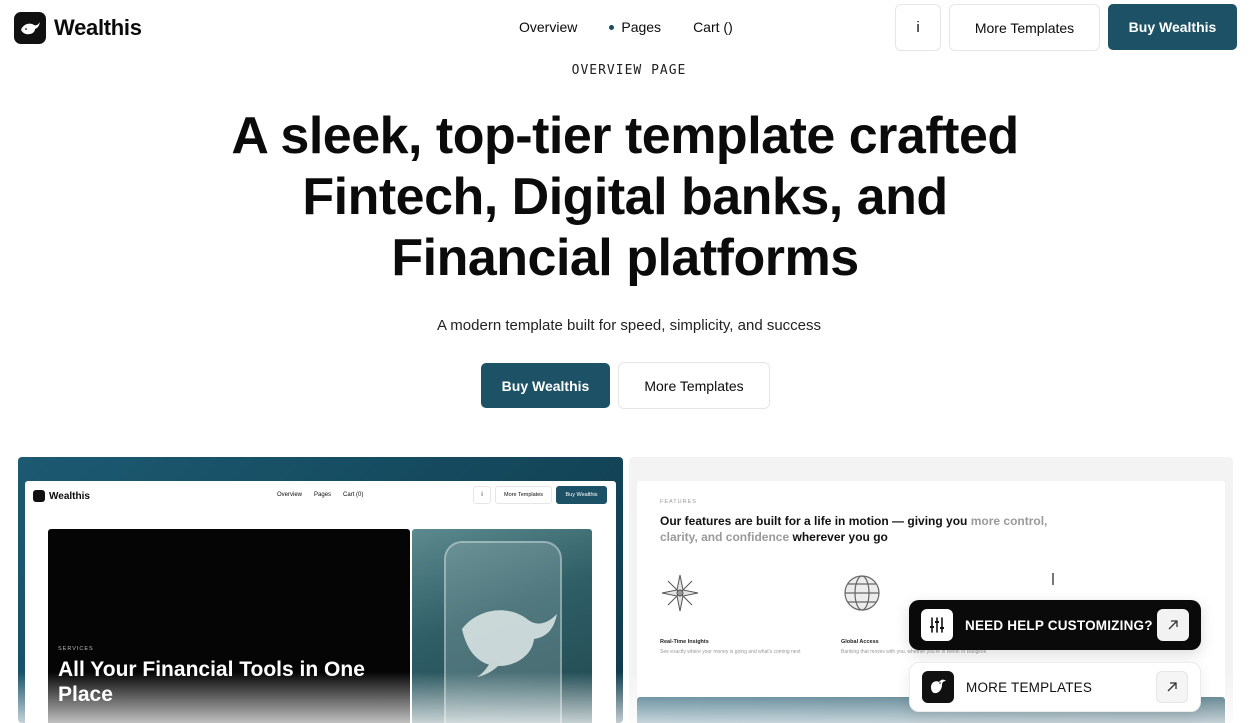 Image resolution: width=1258 pixels, height=723 pixels. I want to click on nav-pages: Pages, so click(635, 27).